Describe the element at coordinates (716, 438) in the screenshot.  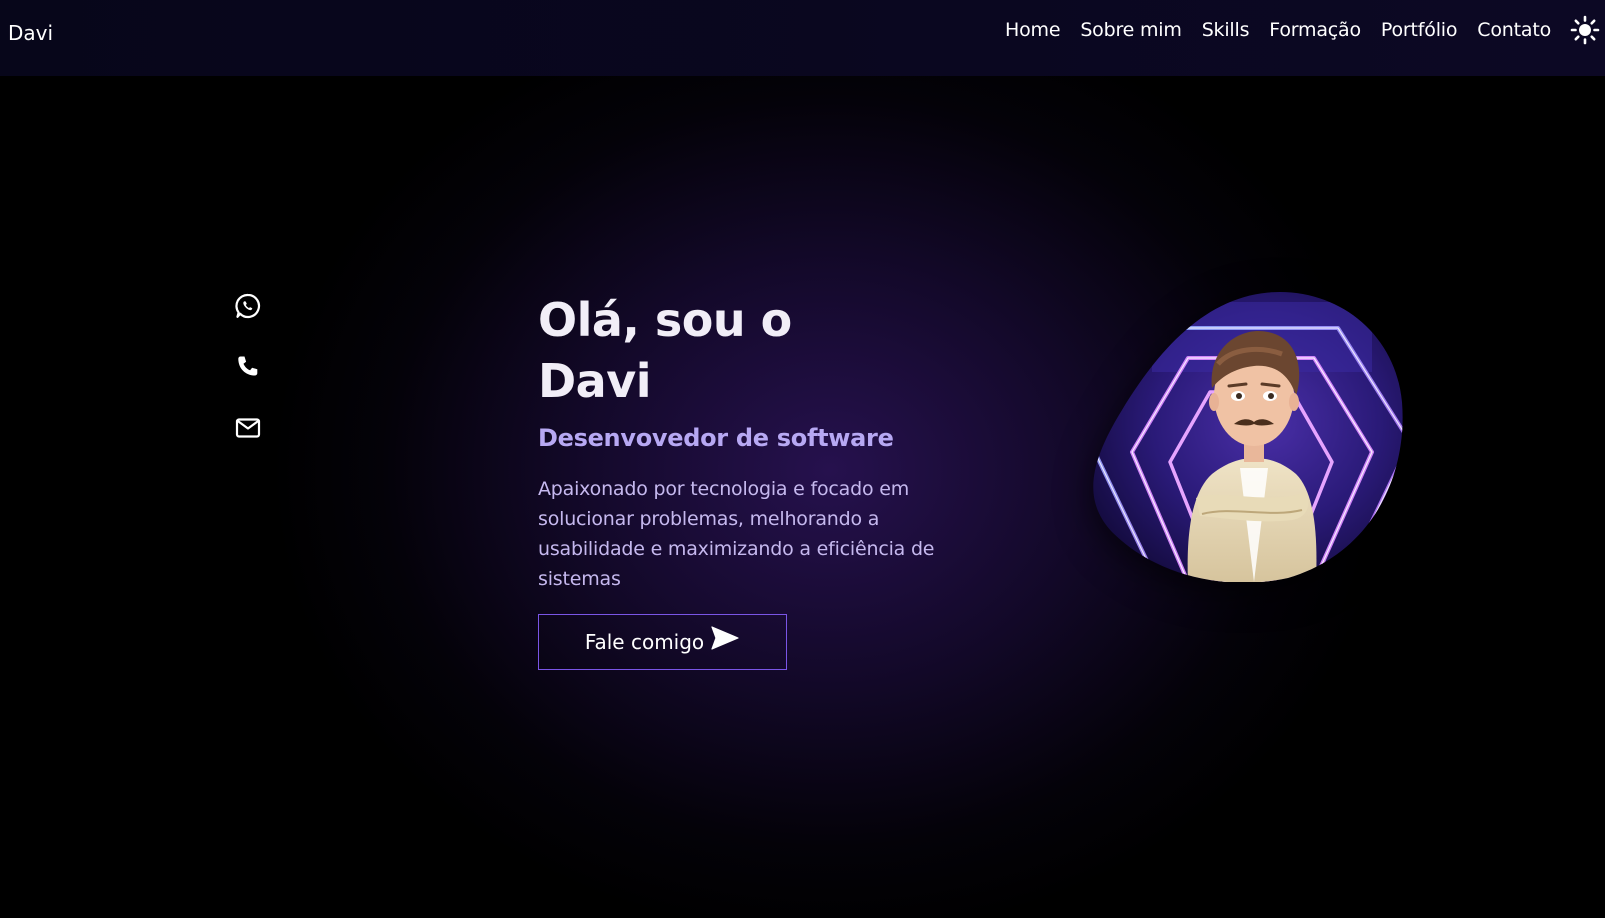
I see `hero-subtitle: Desenvovedor de software` at that location.